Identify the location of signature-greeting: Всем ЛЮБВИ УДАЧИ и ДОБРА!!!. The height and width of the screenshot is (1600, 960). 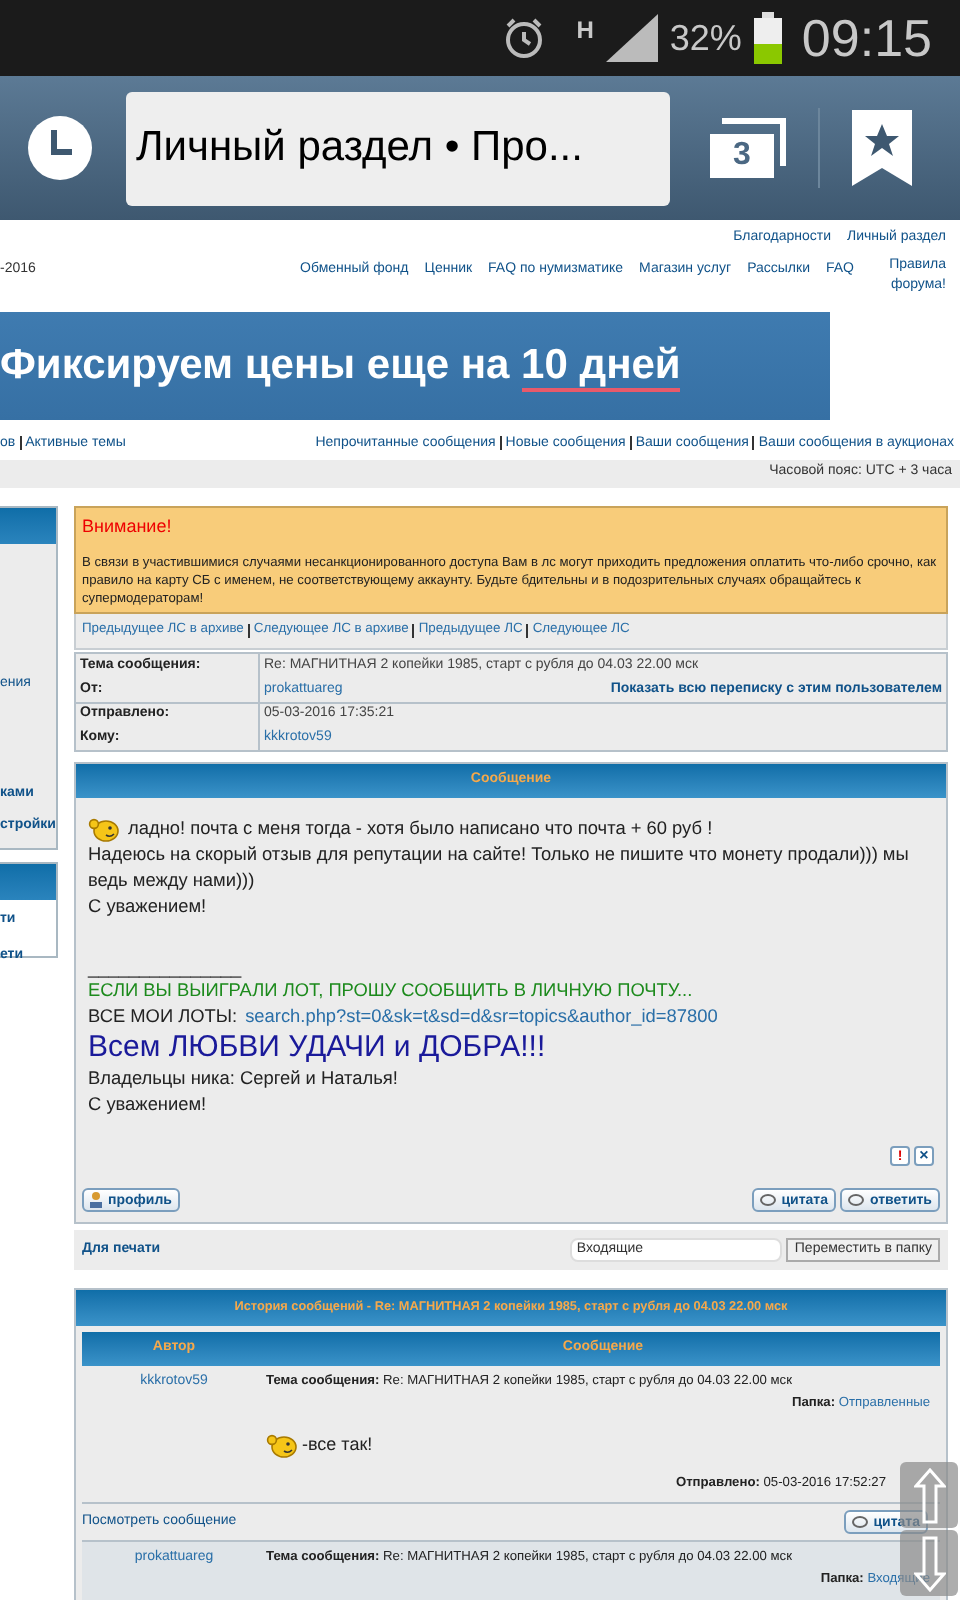
(318, 1048).